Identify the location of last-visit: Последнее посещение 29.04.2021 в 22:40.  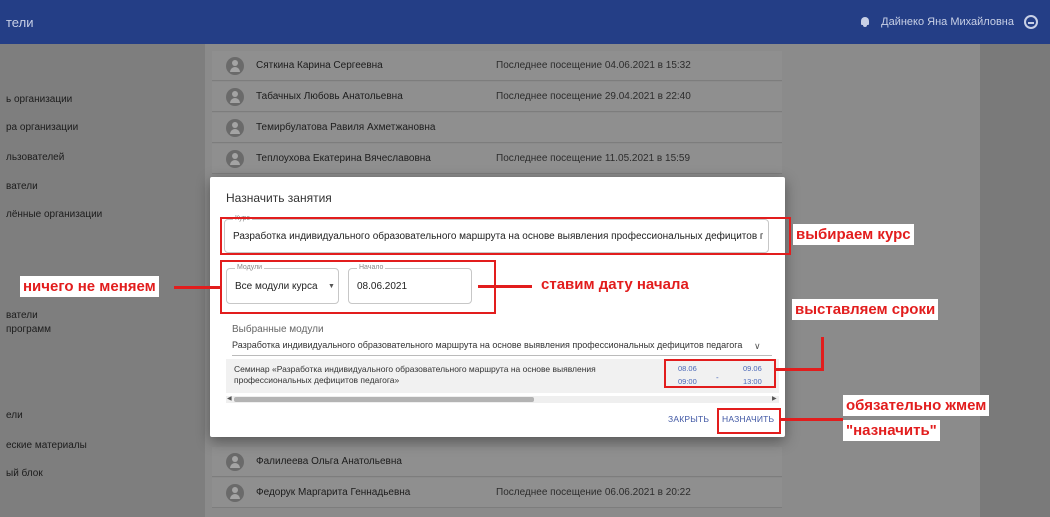
(593, 96).